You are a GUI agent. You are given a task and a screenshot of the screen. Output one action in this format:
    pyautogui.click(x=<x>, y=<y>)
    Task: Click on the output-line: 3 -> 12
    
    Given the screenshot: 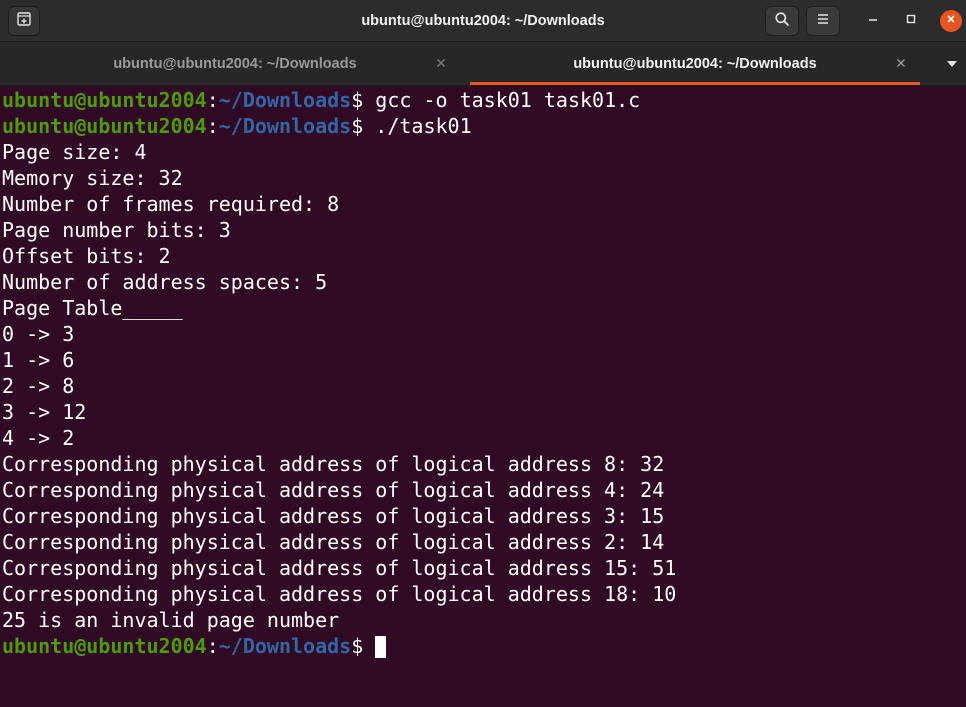 What is the action you would take?
    pyautogui.click(x=44, y=412)
    